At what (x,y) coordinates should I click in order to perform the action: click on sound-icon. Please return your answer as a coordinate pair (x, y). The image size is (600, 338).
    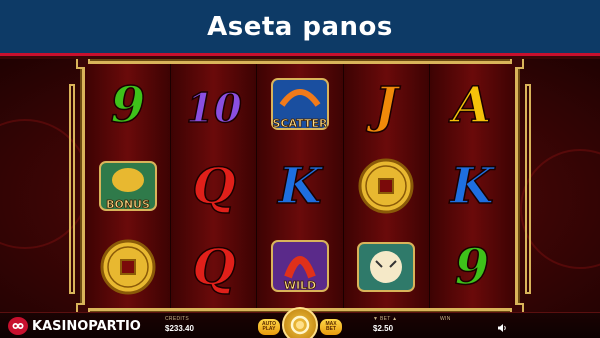
    Looking at the image, I should click on (502, 329).